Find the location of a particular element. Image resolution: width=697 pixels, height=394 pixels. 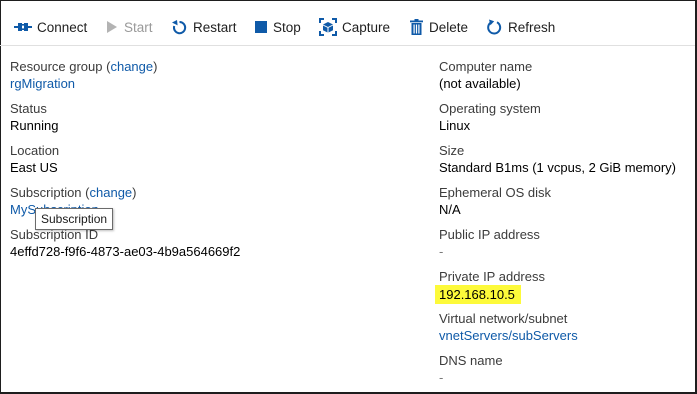

trash-icon is located at coordinates (416, 27).